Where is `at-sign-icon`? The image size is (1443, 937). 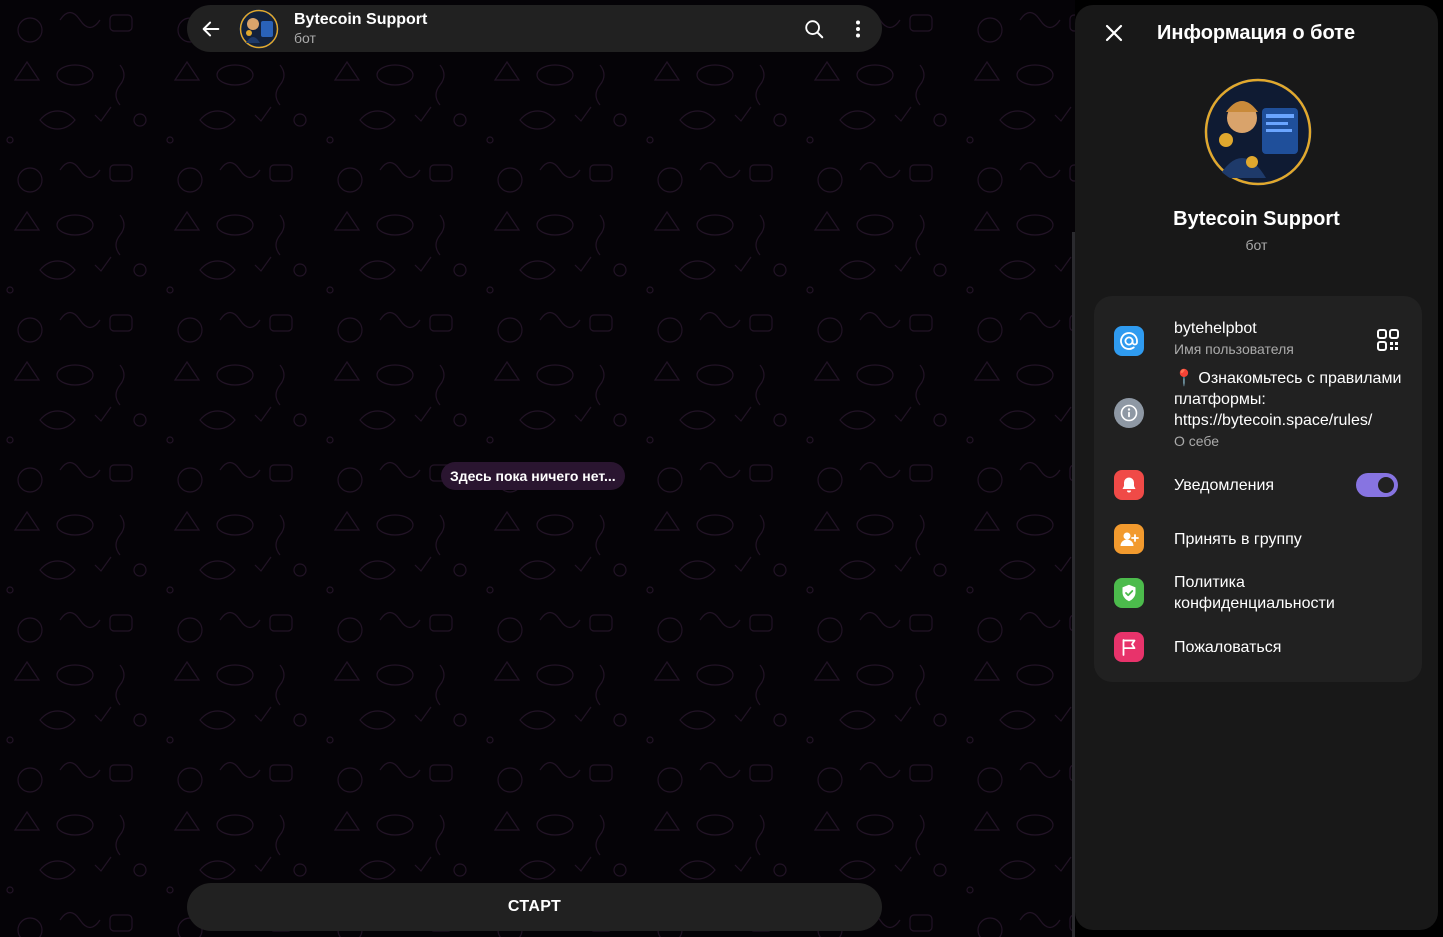 at-sign-icon is located at coordinates (1129, 341).